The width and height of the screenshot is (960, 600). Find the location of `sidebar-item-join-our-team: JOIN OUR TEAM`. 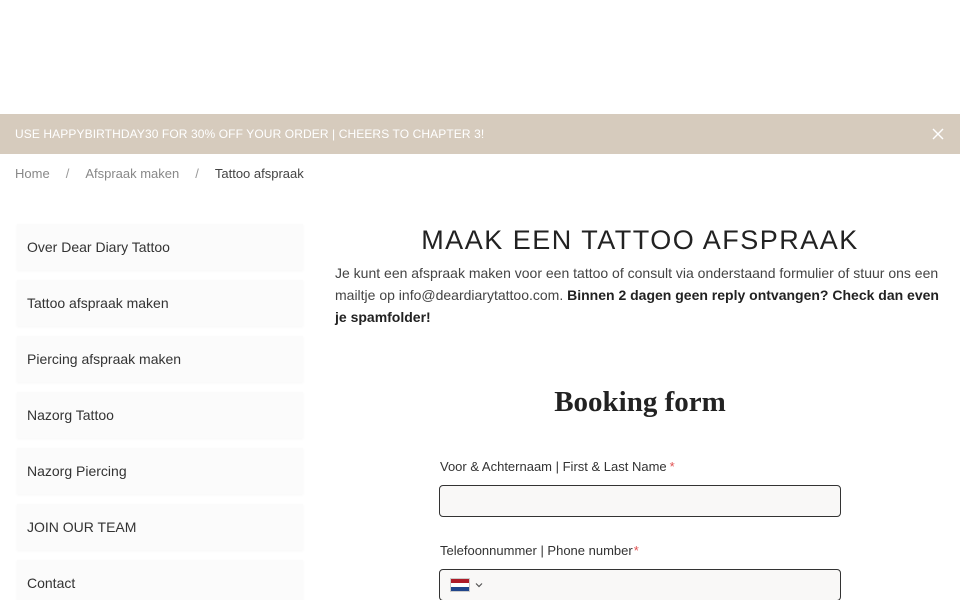

sidebar-item-join-our-team: JOIN OUR TEAM is located at coordinates (160, 527).